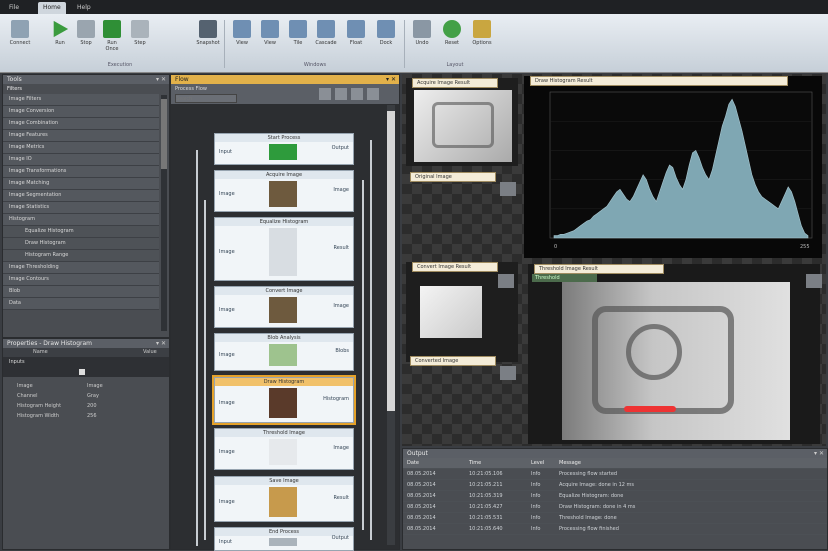 This screenshot has height=551, width=828. I want to click on tree-item: Histogram, so click(81, 220).